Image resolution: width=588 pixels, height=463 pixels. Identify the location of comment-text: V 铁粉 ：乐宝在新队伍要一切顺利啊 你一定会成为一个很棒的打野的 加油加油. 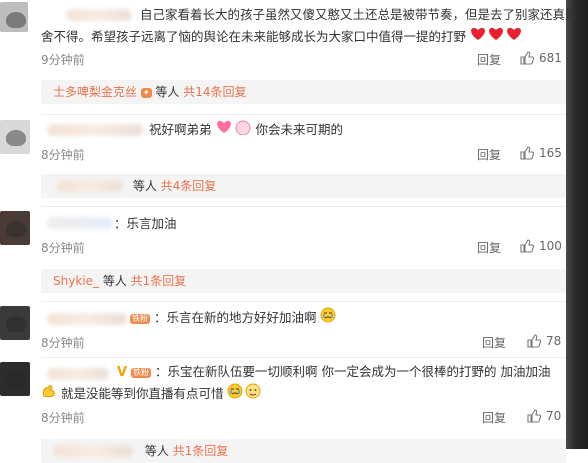
(333, 372).